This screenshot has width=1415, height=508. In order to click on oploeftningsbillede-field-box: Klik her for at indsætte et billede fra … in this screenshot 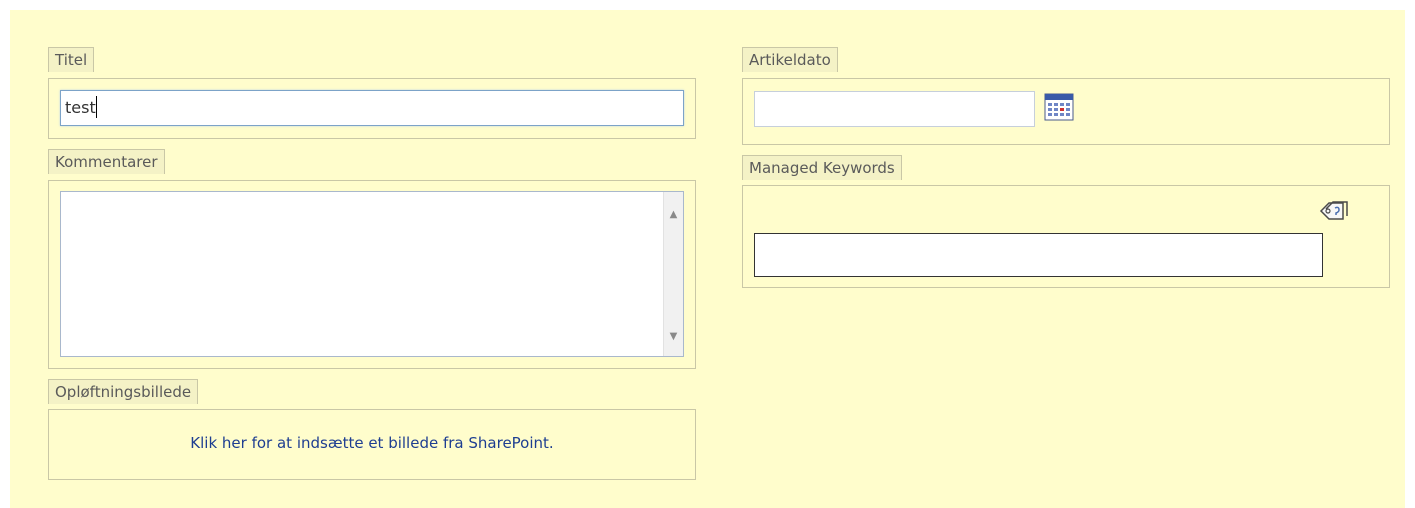, I will do `click(372, 444)`.